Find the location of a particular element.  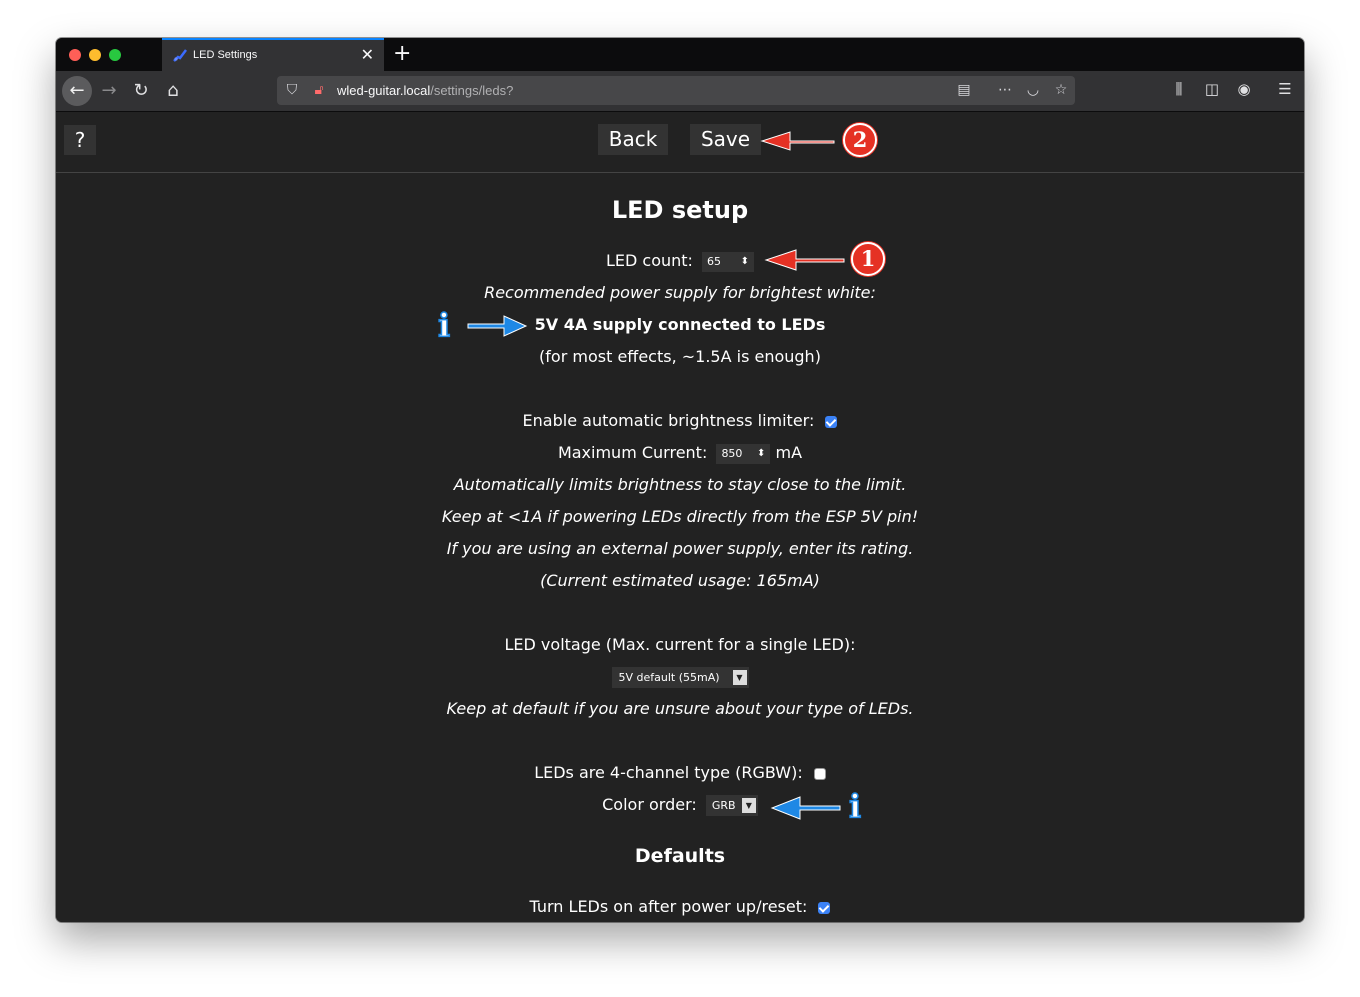

minimize-window-button is located at coordinates (95, 55).